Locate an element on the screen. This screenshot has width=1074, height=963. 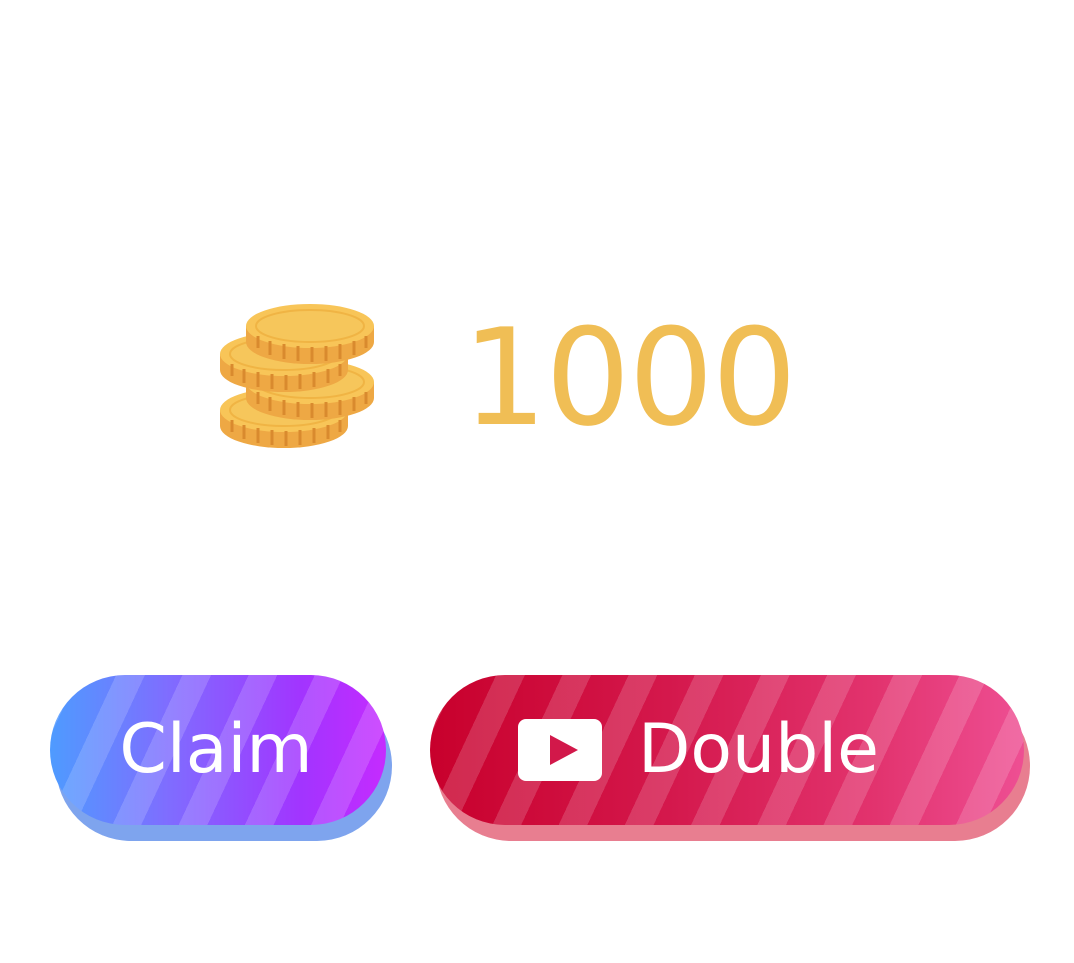
claim-button: Claim is located at coordinates (221, 758).